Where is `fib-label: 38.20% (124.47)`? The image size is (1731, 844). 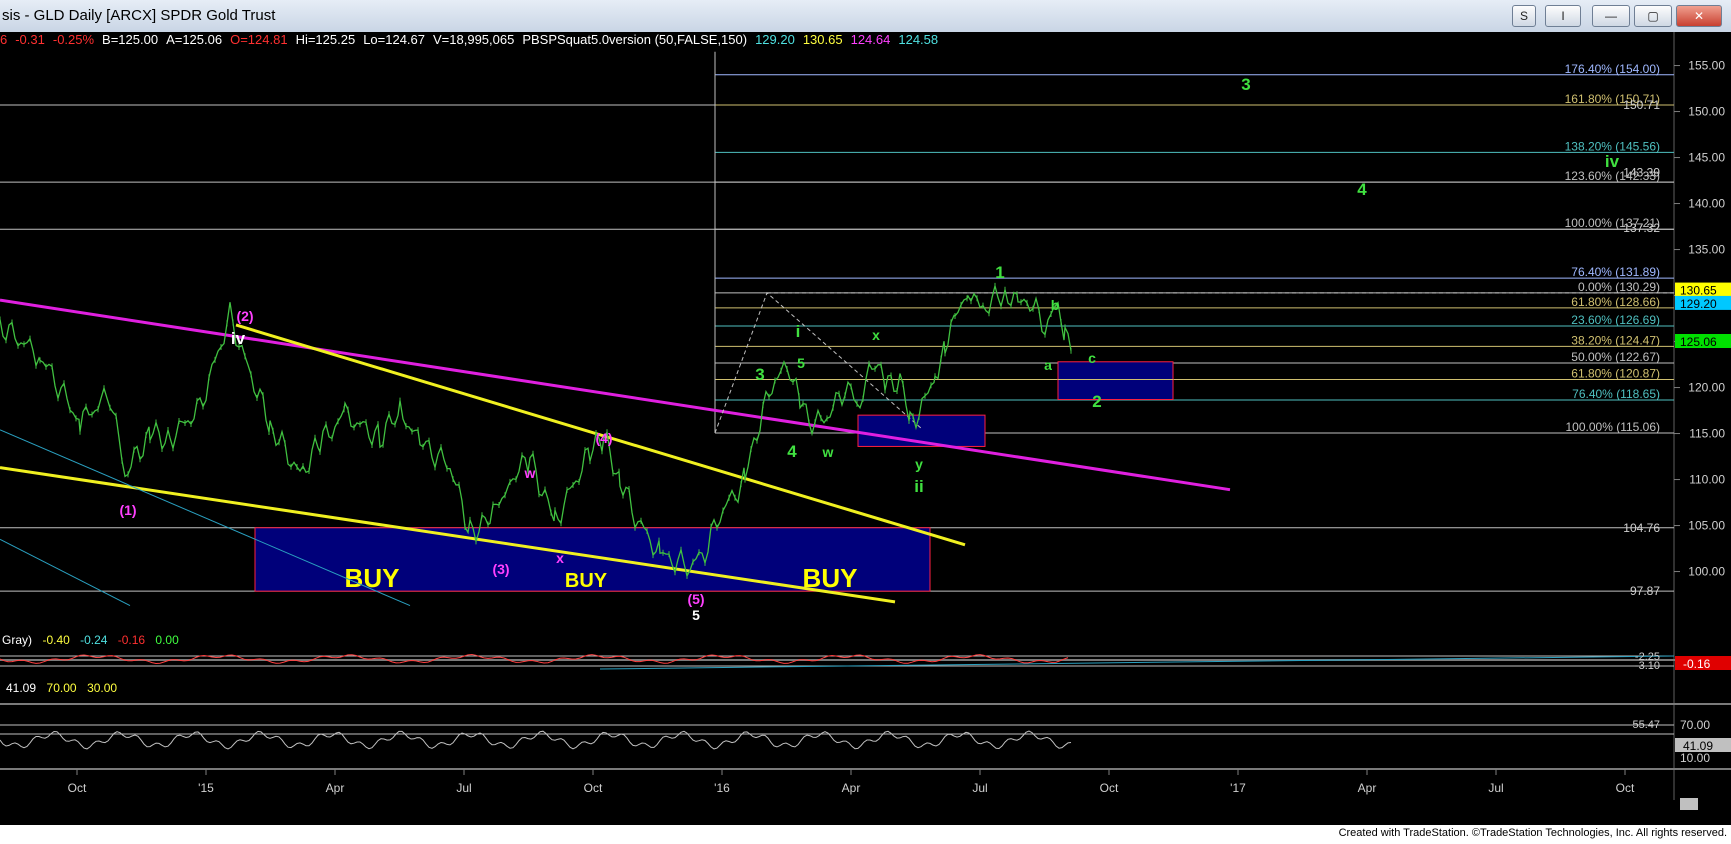
fib-label: 38.20% (124.47) is located at coordinates (1615, 340).